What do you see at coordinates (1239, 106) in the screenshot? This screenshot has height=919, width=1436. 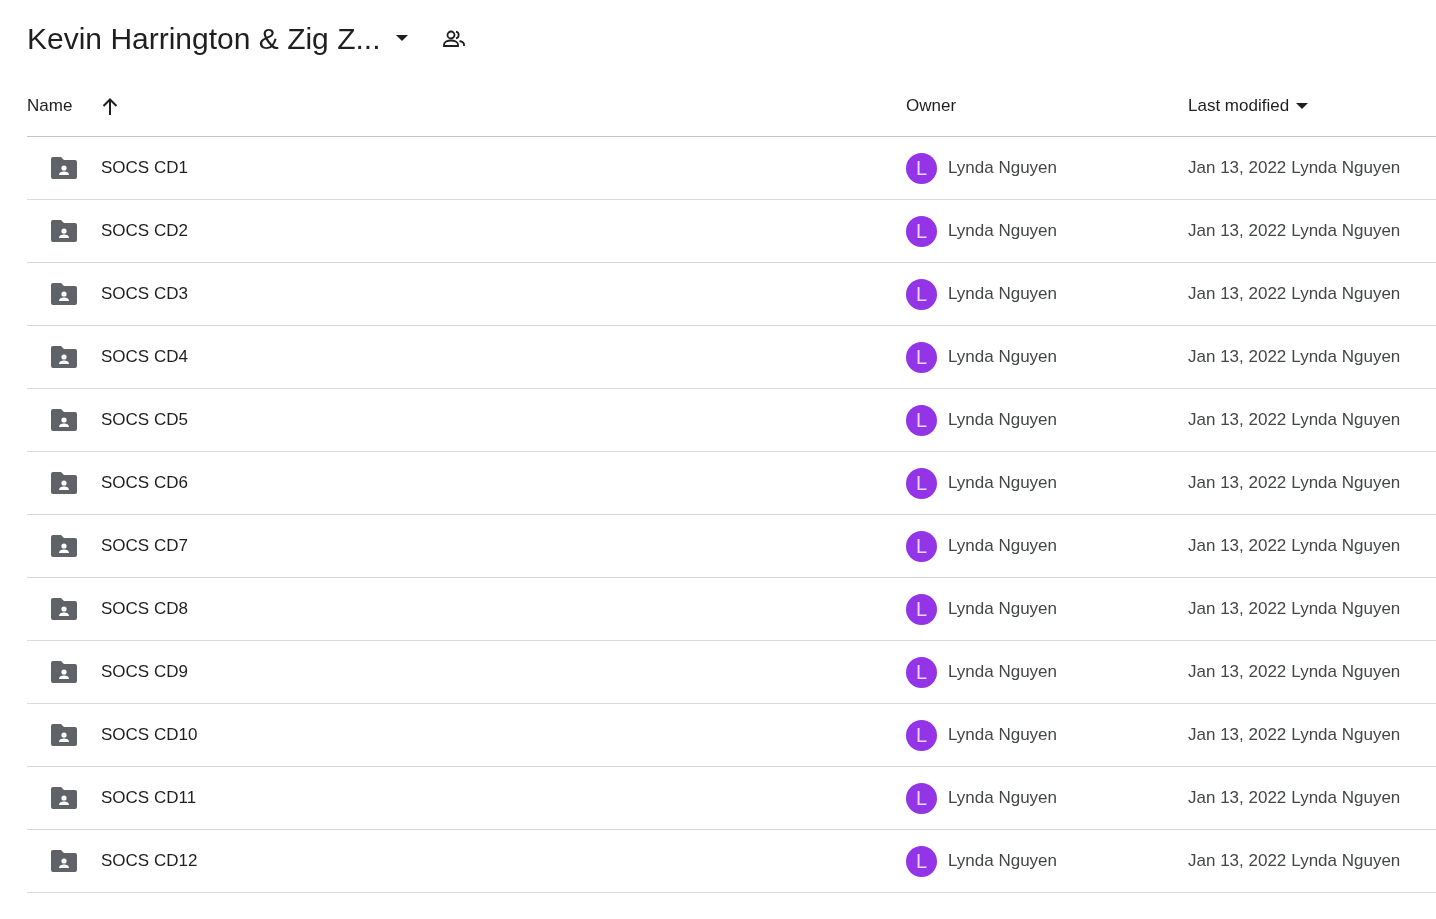 I see `last-modified-column-header: Last modified` at bounding box center [1239, 106].